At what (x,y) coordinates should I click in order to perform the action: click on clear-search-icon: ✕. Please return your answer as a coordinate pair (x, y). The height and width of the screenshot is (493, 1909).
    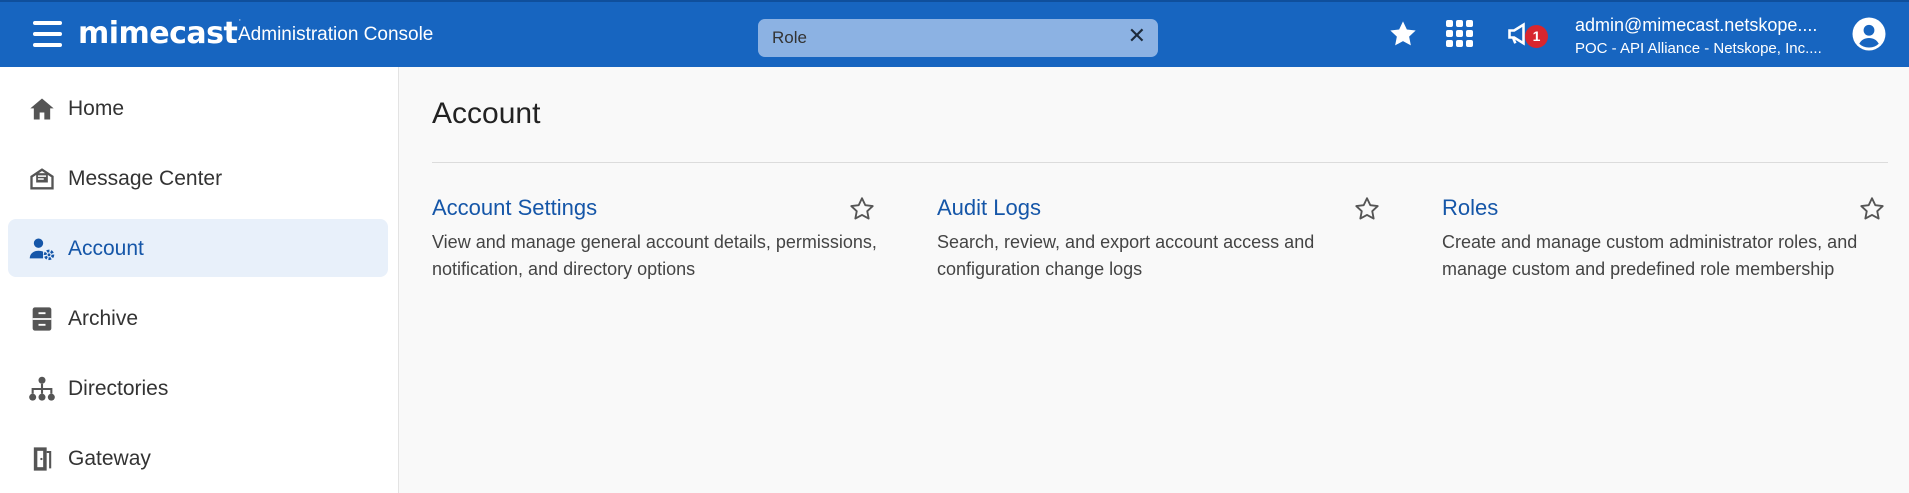
    Looking at the image, I should click on (1137, 37).